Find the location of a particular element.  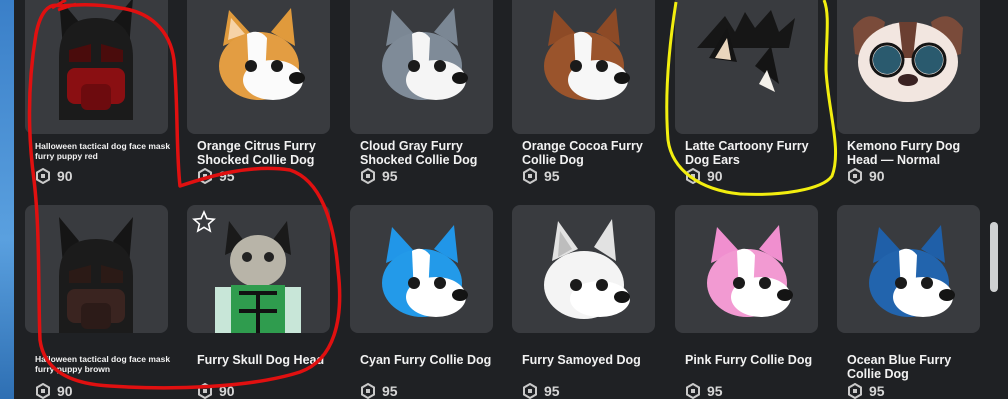

item-name: Latte Cartoony Furry Dog Ears is located at coordinates (753, 153).